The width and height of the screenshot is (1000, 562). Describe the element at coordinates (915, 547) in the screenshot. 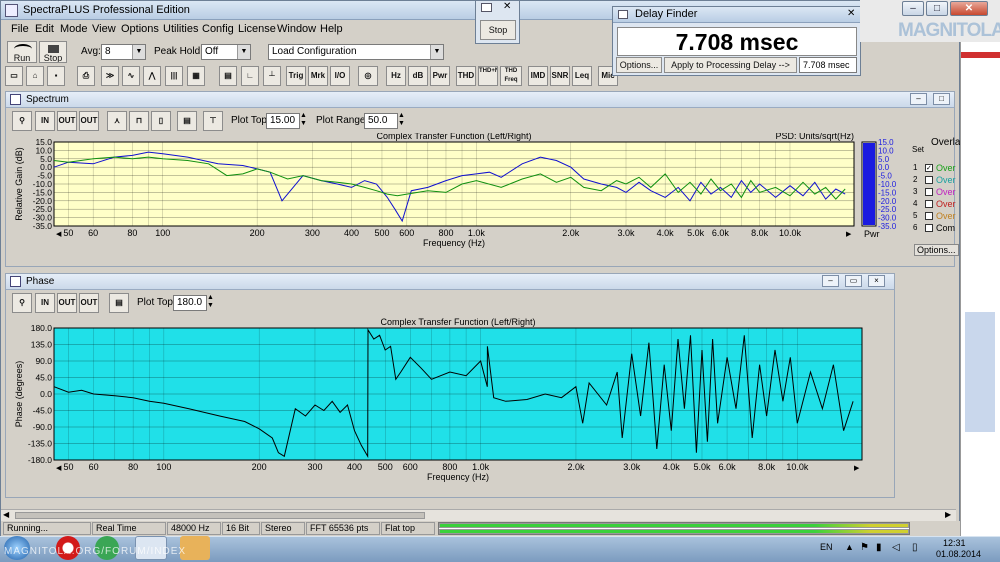

I see `tray-battery-icon: ▯` at that location.